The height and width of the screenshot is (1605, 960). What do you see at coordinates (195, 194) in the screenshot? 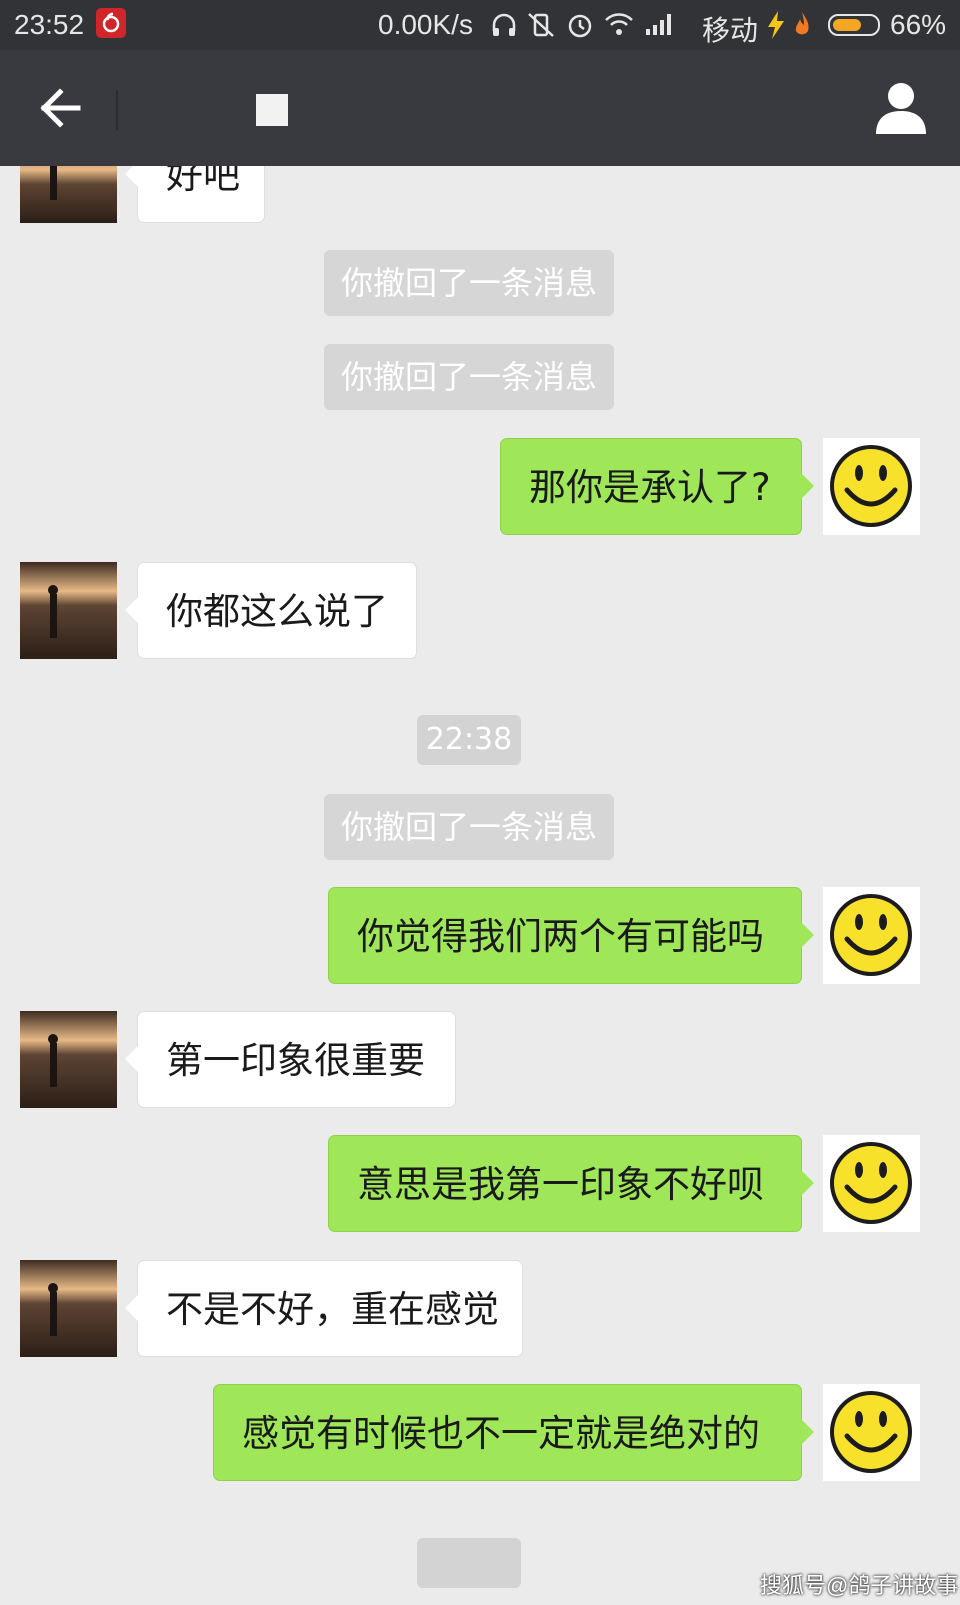
I see `incoming-message: 好吧` at bounding box center [195, 194].